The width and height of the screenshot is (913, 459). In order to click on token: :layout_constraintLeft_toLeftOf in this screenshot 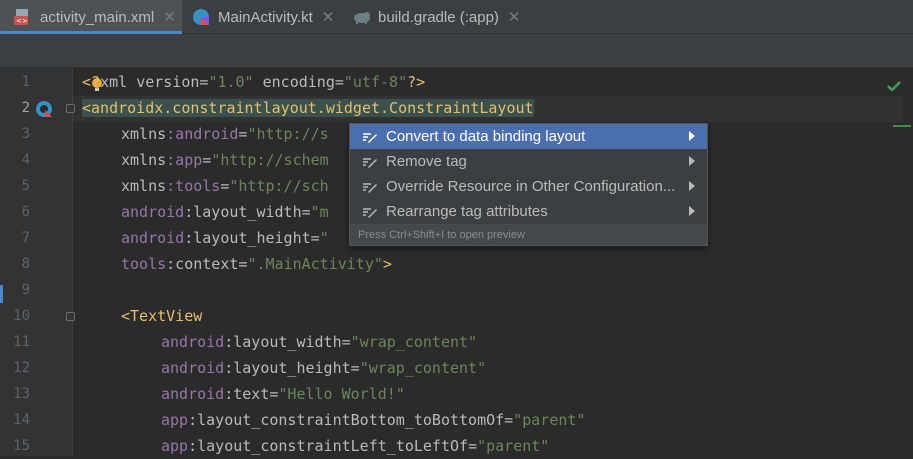, I will do `click(328, 446)`.